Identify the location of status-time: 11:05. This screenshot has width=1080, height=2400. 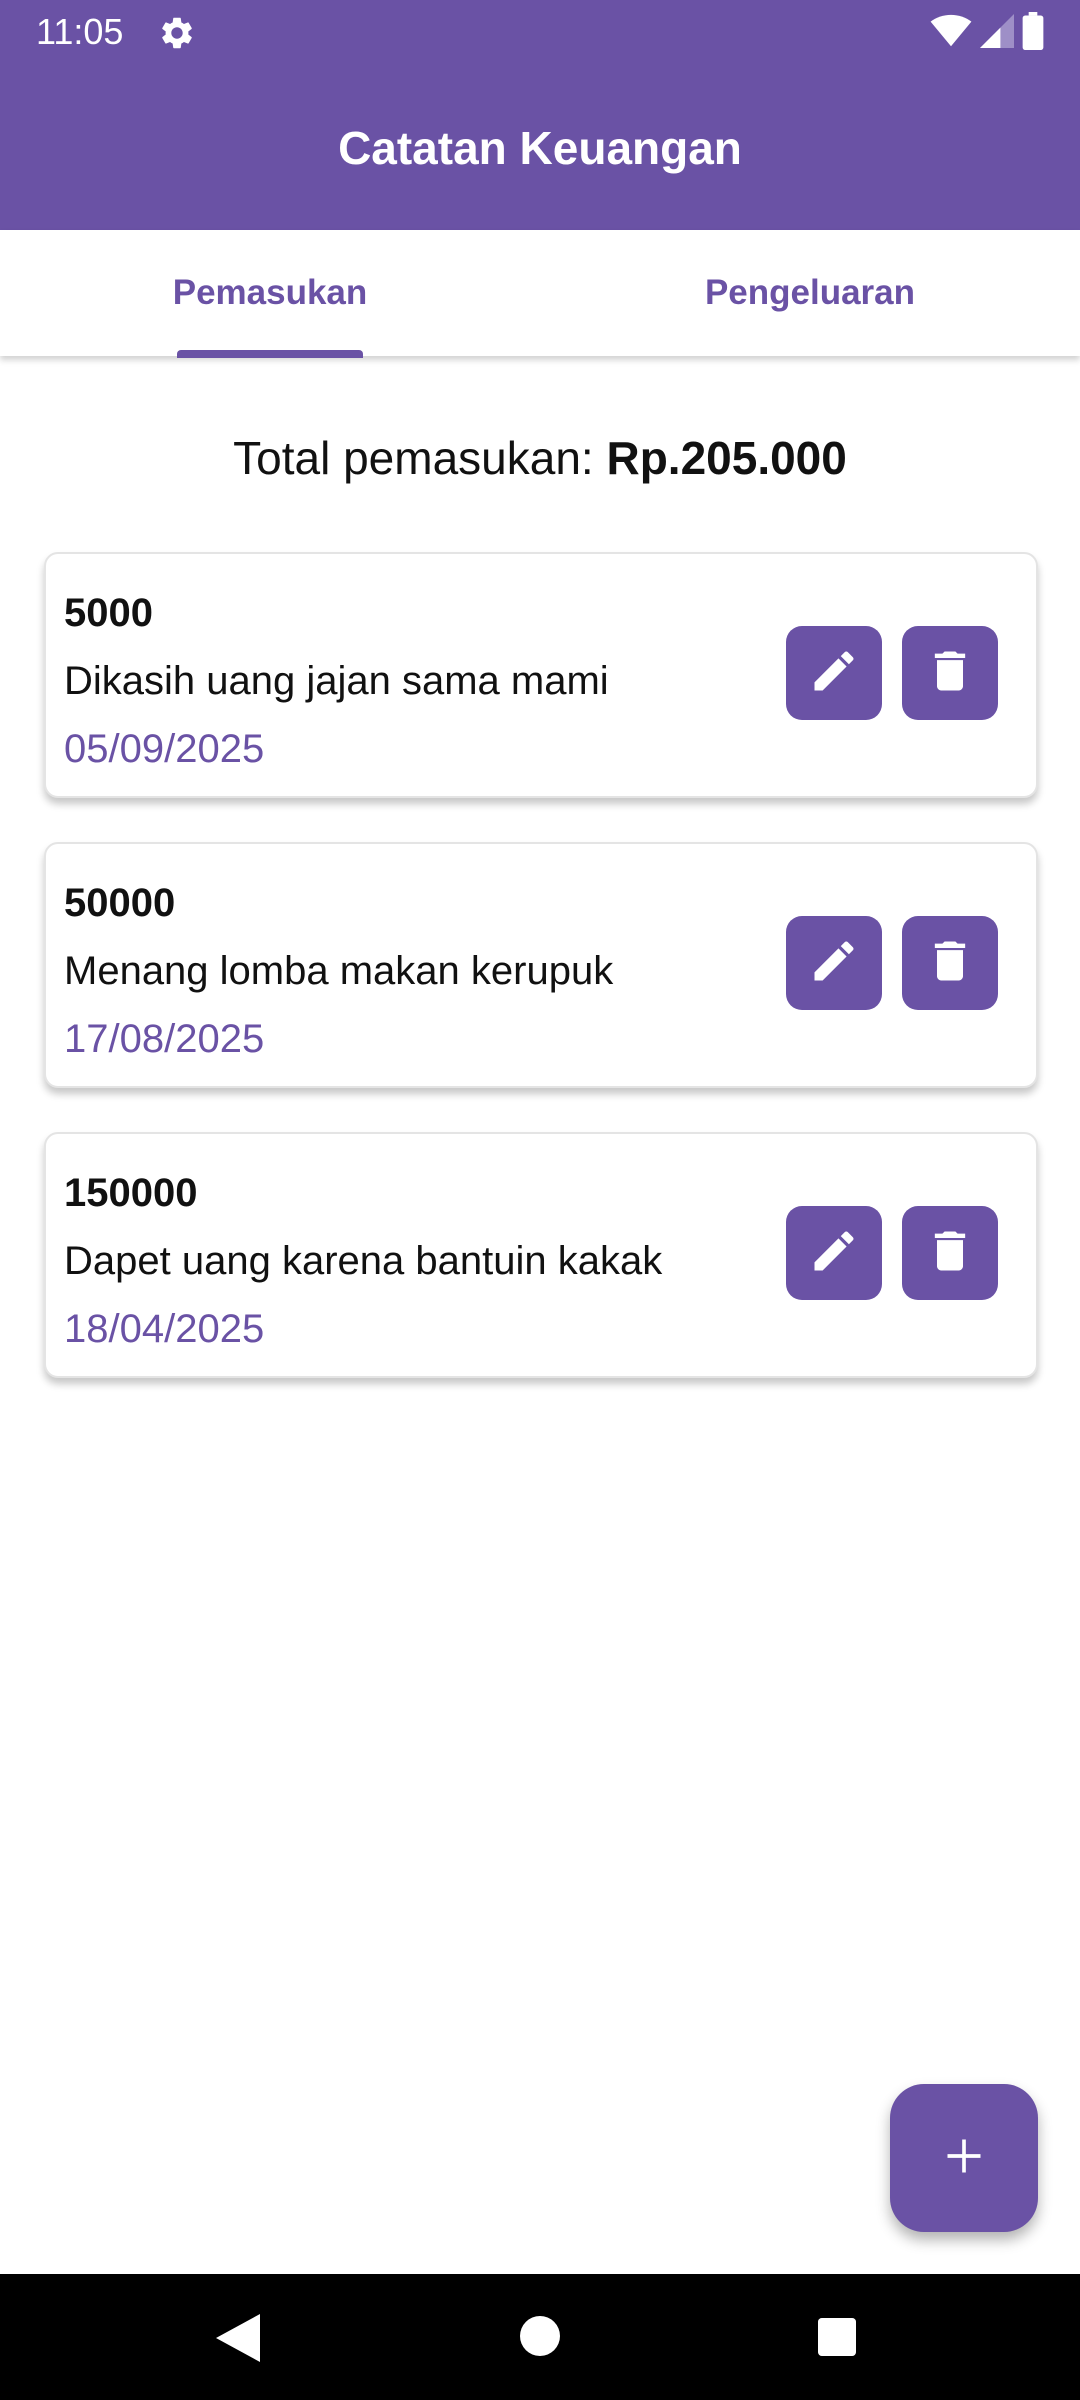
(80, 31).